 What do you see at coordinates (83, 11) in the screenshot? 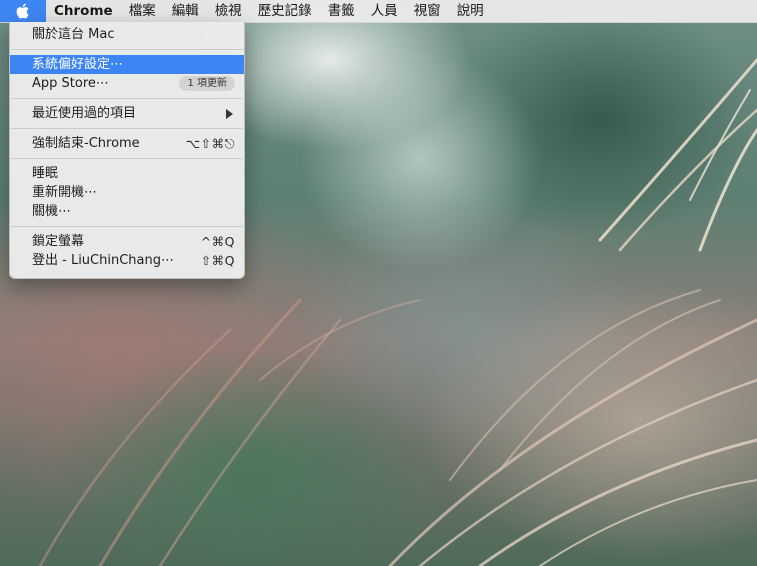
I see `menubar-app-name: Chrome` at bounding box center [83, 11].